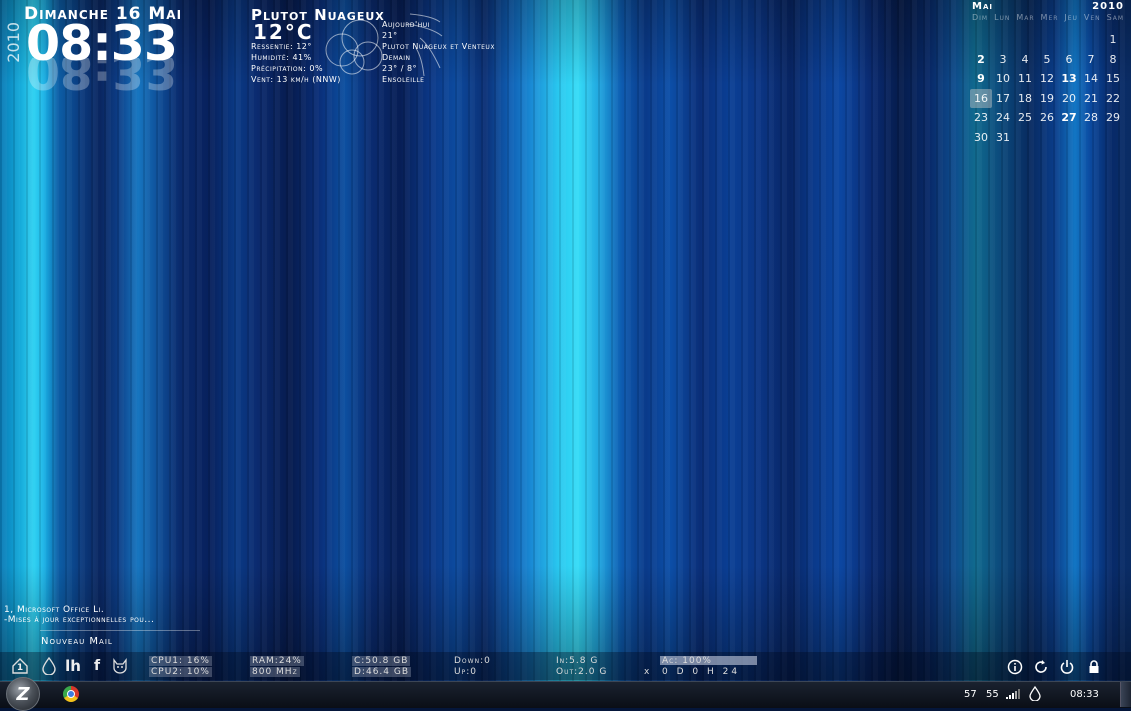 Image resolution: width=1131 pixels, height=711 pixels. I want to click on new-mail-link: Nouveau Mail, so click(77, 641).